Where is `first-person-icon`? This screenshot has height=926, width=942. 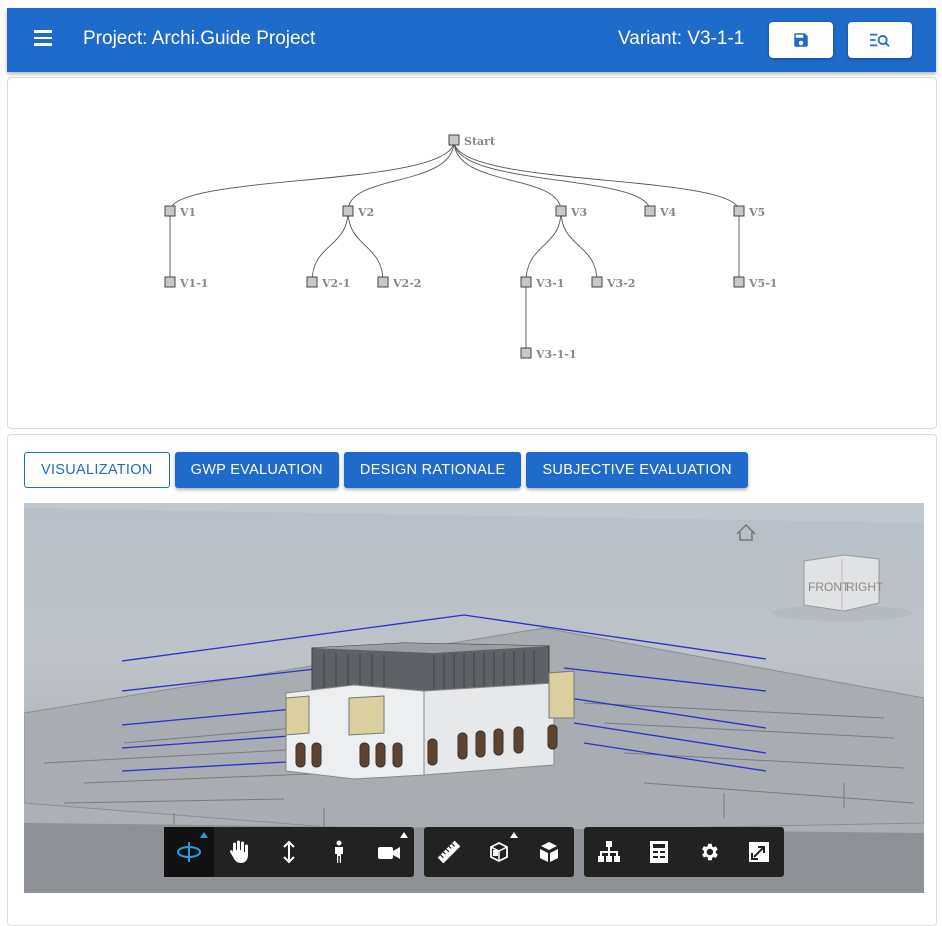
first-person-icon is located at coordinates (339, 851).